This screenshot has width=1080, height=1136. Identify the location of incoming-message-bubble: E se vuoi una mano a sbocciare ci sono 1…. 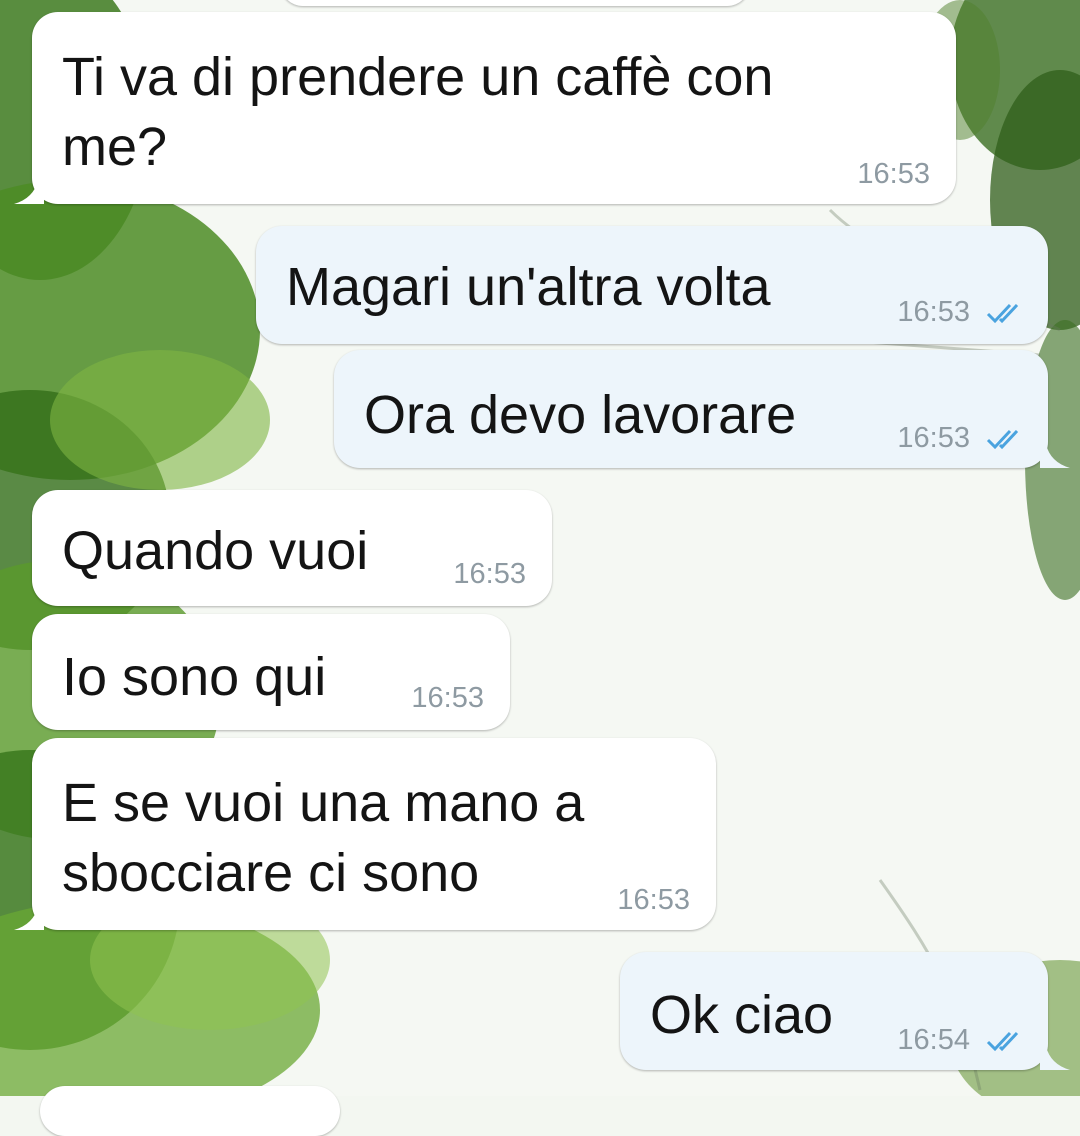
(374, 834).